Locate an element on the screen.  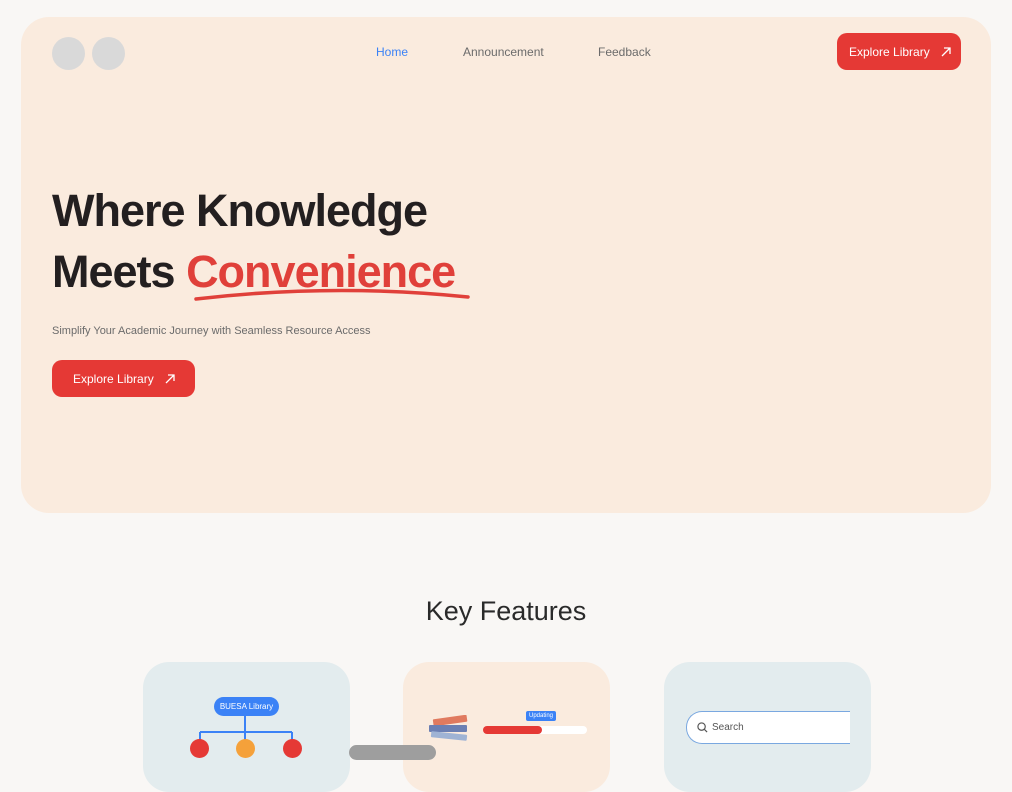
search-field: Search is located at coordinates (768, 727).